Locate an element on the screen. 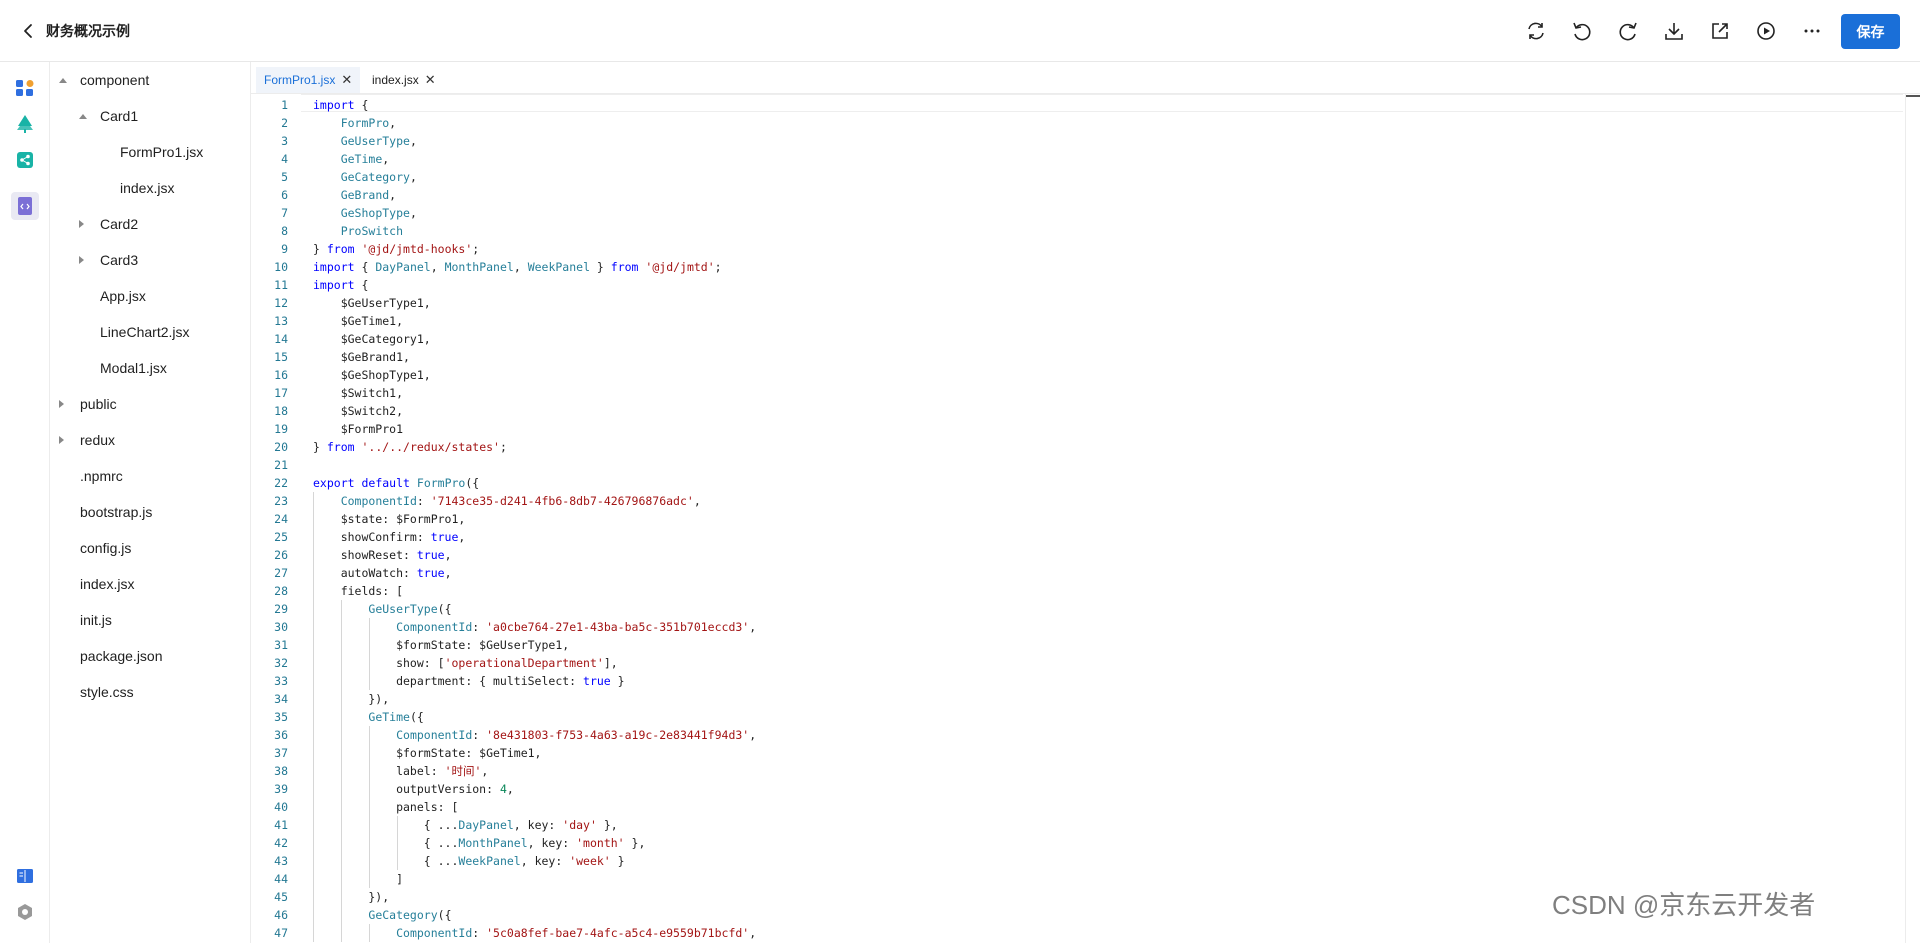  scrollbar is located at coordinates (1912, 518).